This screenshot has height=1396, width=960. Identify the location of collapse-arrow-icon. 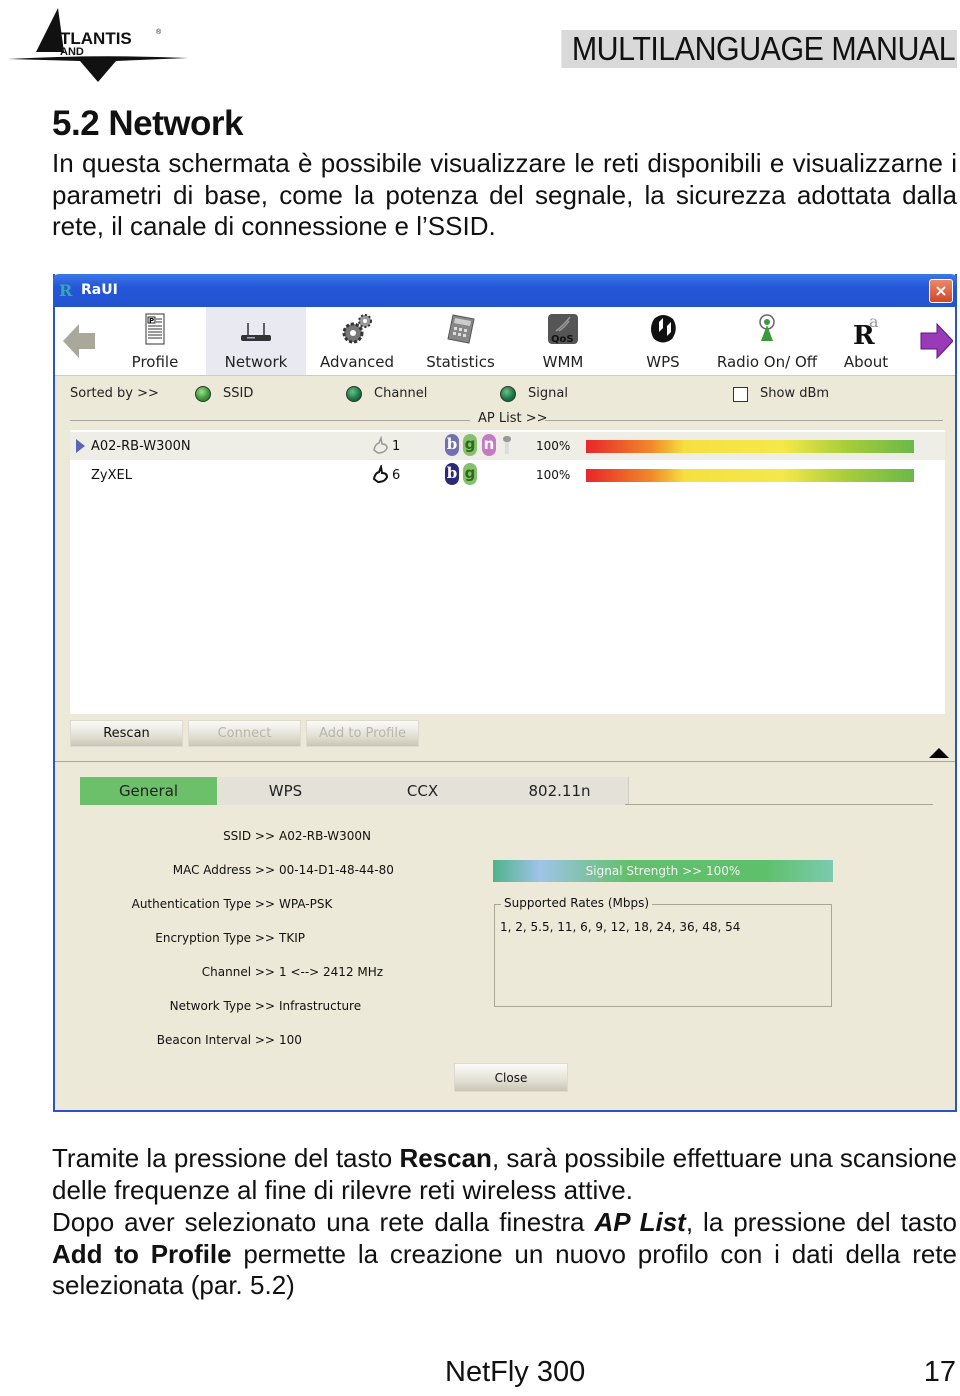
(939, 753).